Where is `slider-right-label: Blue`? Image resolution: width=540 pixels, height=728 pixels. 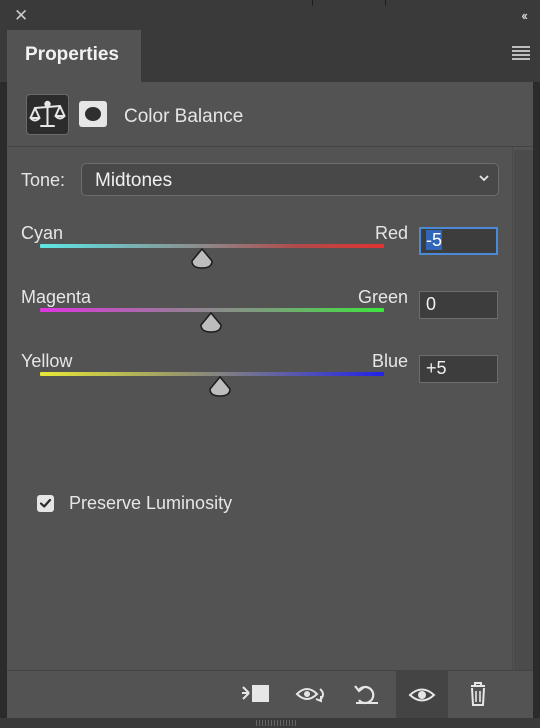 slider-right-label: Blue is located at coordinates (389, 361).